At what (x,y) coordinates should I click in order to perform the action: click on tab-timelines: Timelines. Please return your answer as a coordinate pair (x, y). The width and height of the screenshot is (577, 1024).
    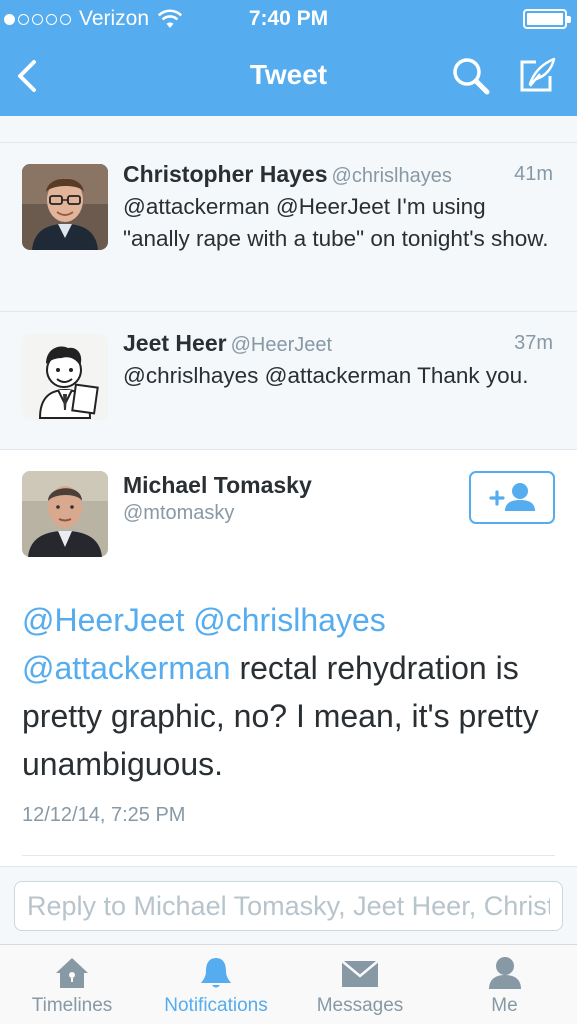
    Looking at the image, I should click on (72, 984).